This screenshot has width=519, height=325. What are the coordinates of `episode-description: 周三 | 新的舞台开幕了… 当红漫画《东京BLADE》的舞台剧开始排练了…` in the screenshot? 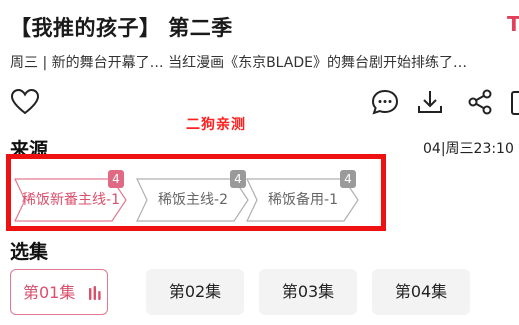 It's located at (264, 62).